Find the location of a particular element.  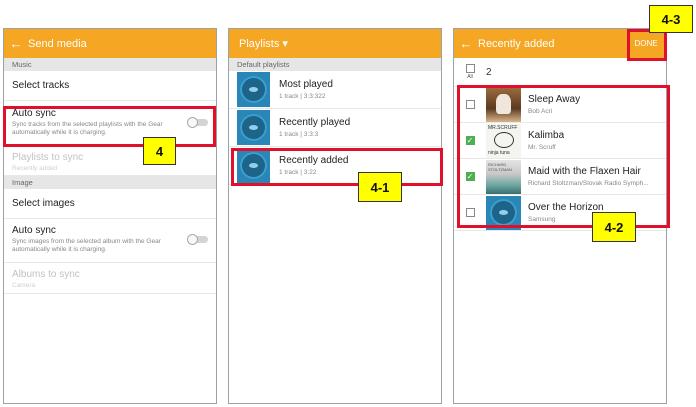

auto-sync-image-toggle is located at coordinates (197, 239).